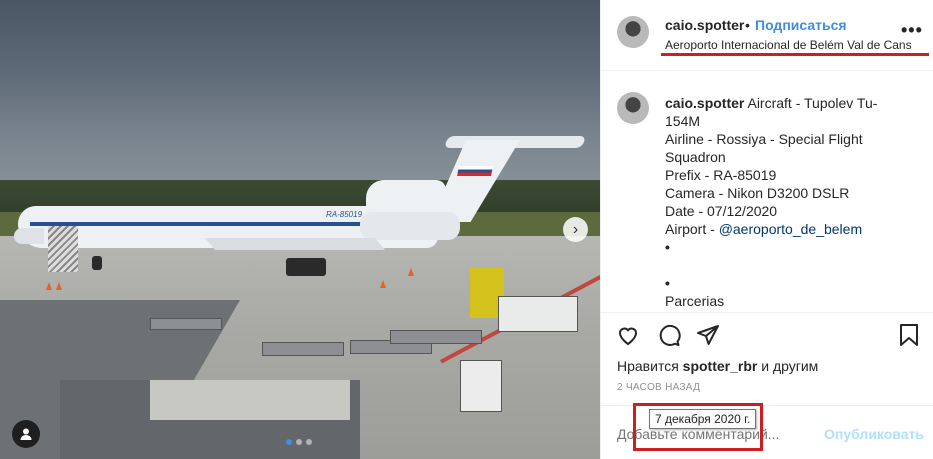 The image size is (933, 459). Describe the element at coordinates (767, 335) in the screenshot. I see `action-bar` at that location.